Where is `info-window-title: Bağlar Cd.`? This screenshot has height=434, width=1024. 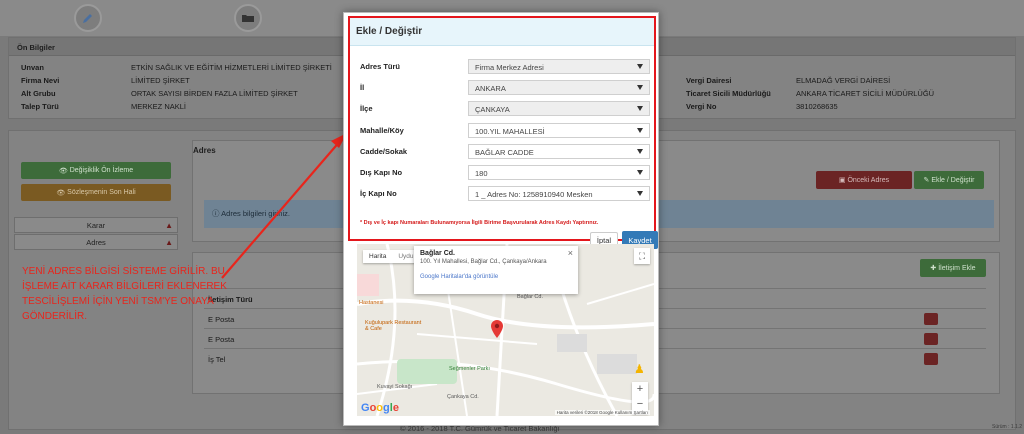 info-window-title: Bağlar Cd. is located at coordinates (438, 253).